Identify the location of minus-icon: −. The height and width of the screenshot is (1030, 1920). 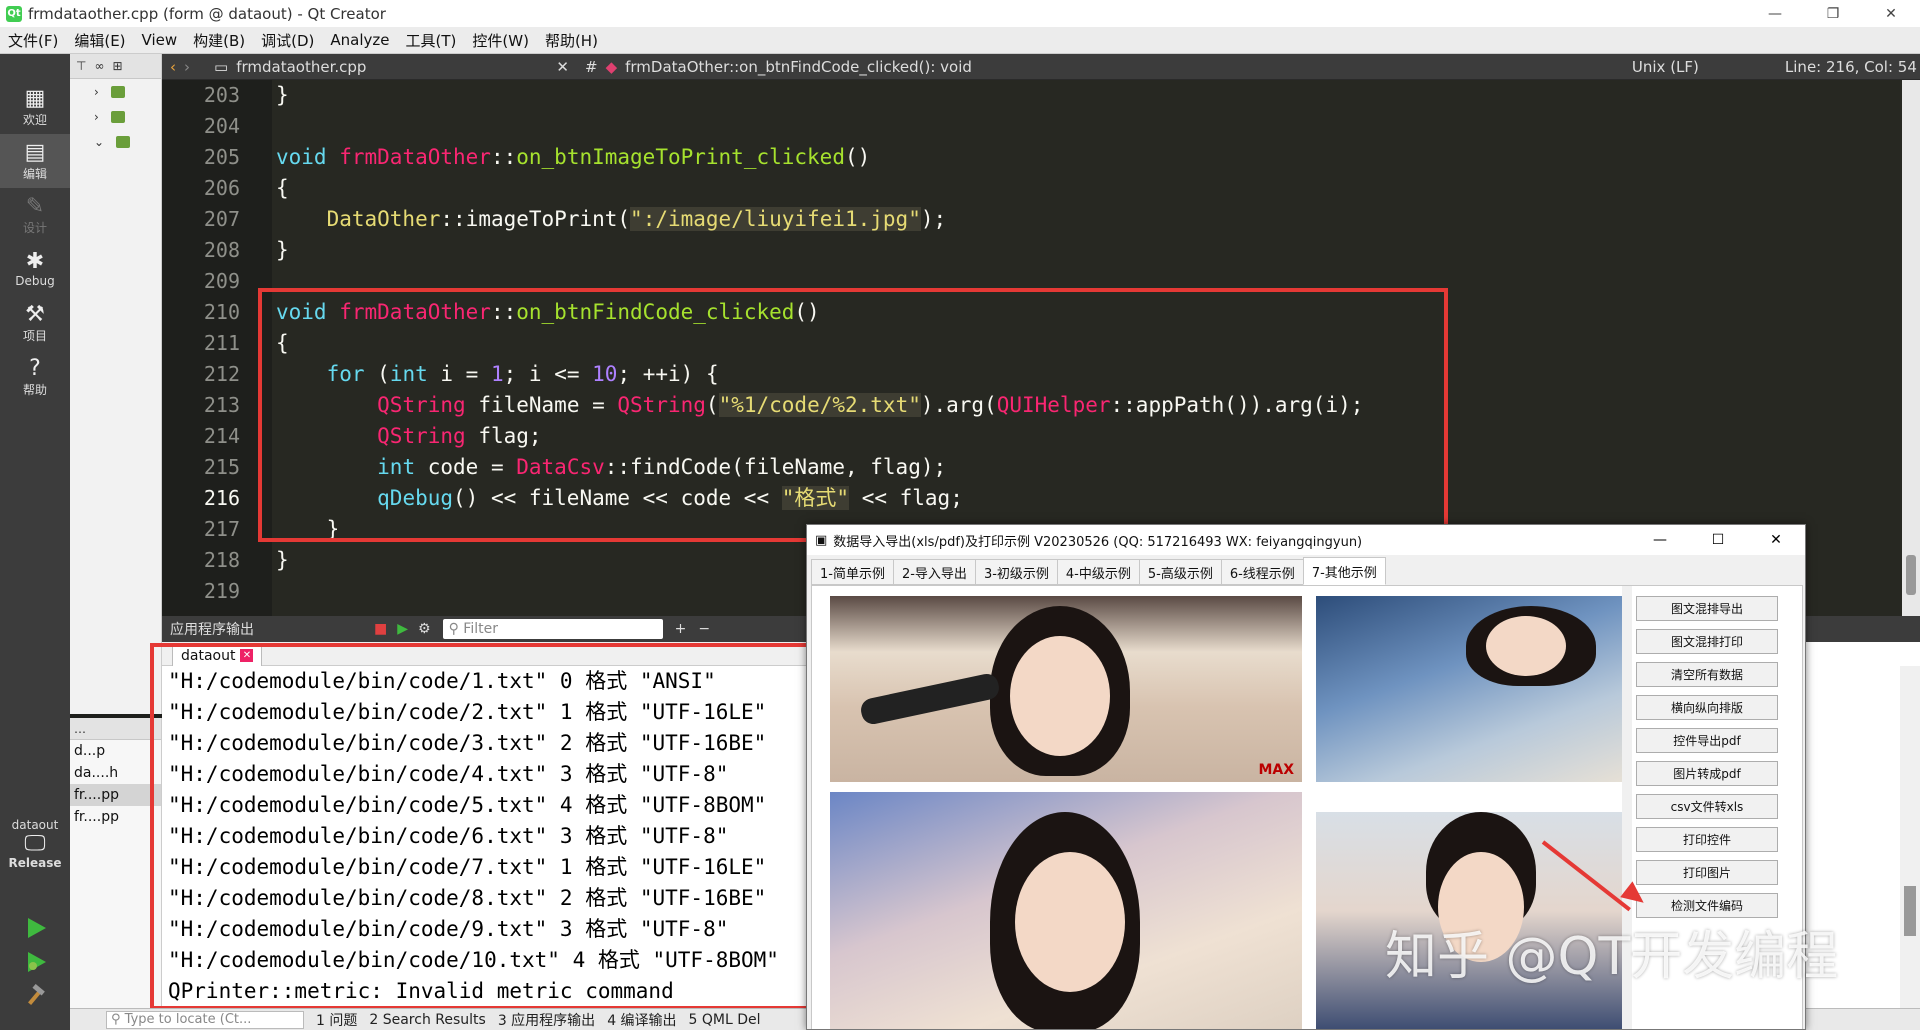
(704, 629).